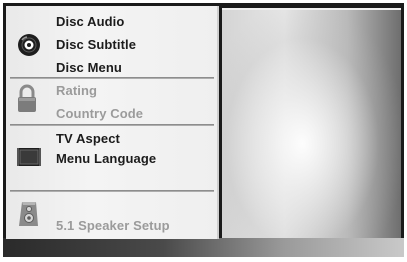  Describe the element at coordinates (28, 214) in the screenshot. I see `speaker-icon` at that location.